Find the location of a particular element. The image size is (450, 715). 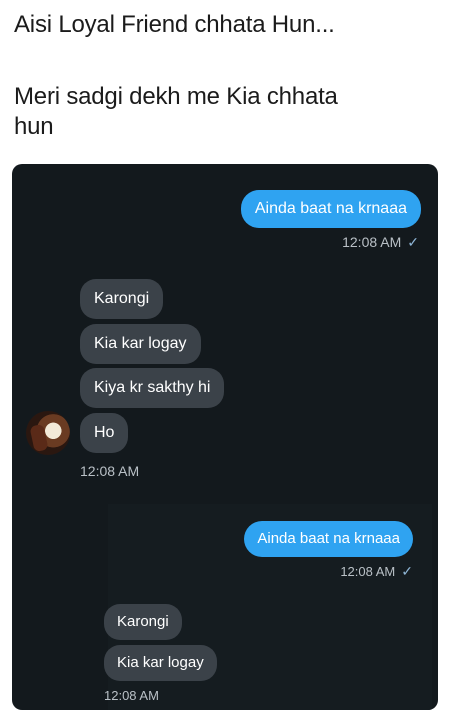

incoming-message: Kiya kr sakthy hi is located at coordinates (152, 388).